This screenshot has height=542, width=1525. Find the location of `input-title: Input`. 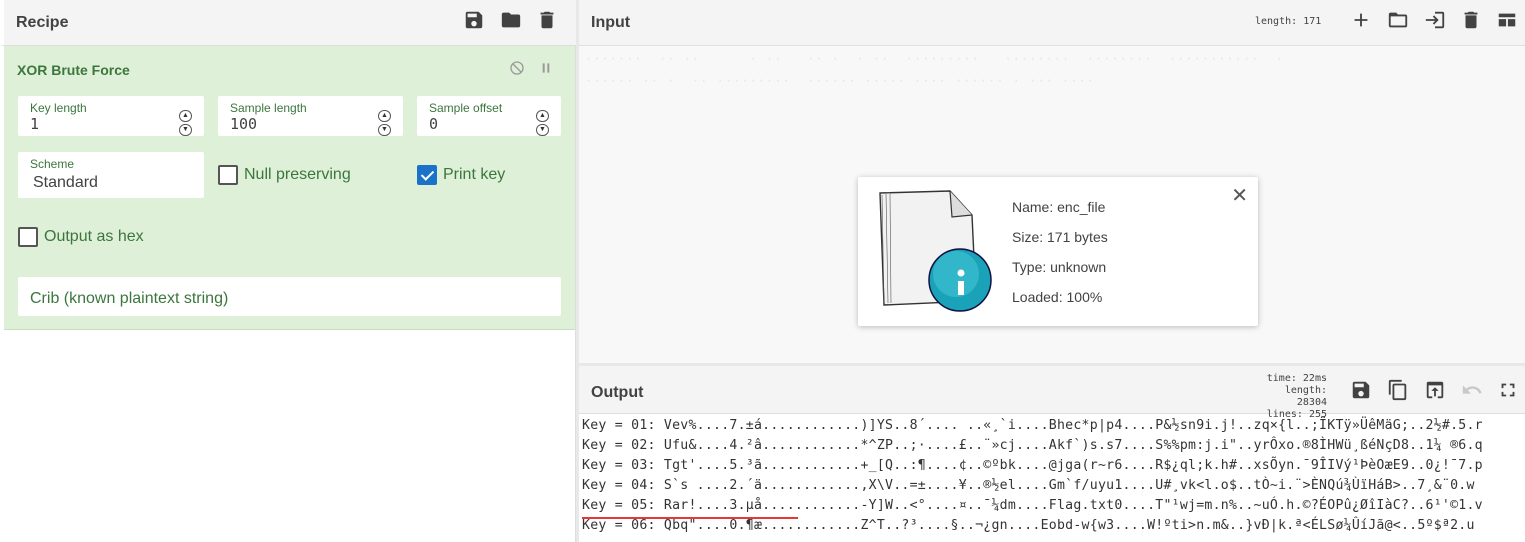

input-title: Input is located at coordinates (611, 22).